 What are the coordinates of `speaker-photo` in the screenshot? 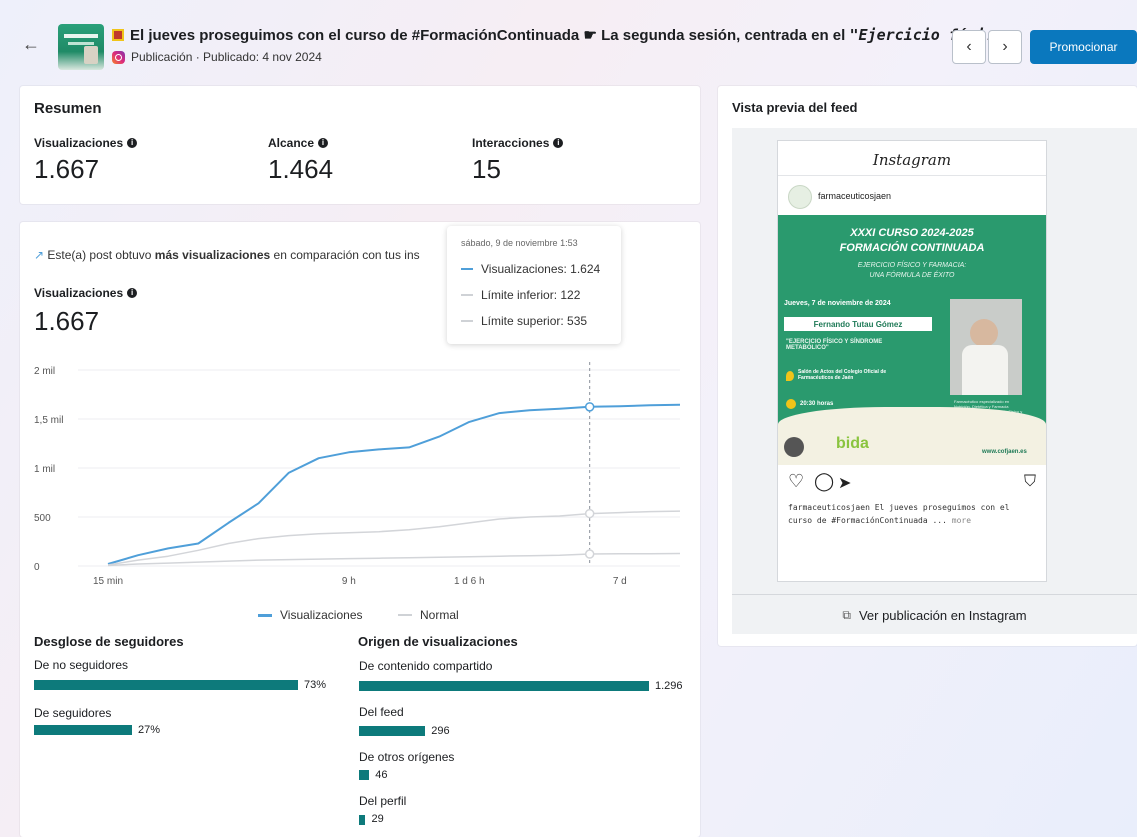 It's located at (986, 347).